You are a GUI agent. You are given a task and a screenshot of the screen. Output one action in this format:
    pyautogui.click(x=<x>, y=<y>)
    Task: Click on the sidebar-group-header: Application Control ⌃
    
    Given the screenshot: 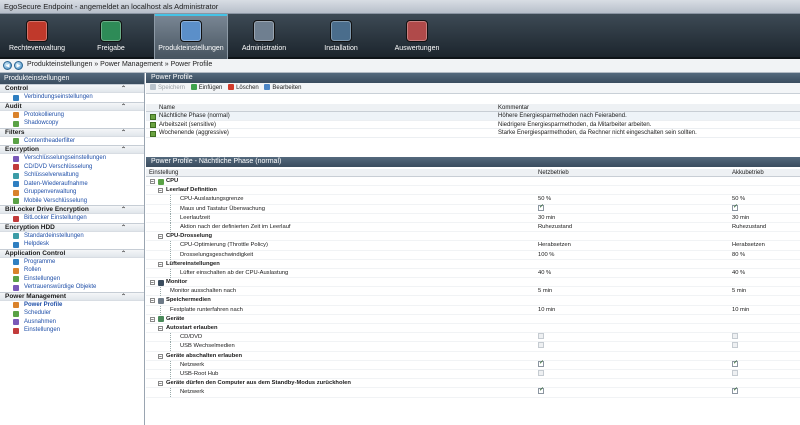 What is the action you would take?
    pyautogui.click(x=72, y=253)
    